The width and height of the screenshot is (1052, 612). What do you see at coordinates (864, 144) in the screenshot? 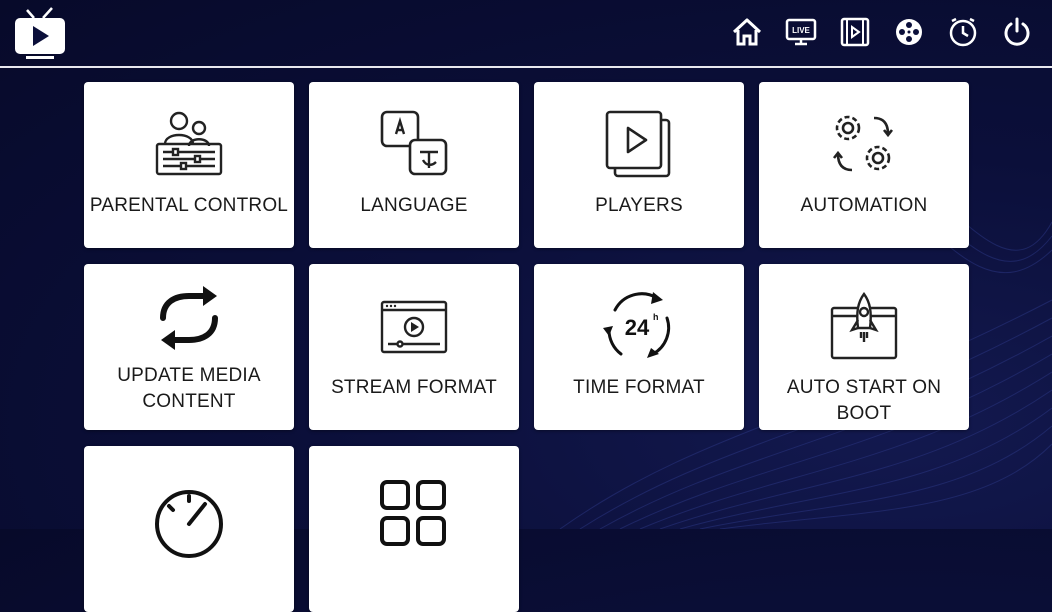
I see `automation-gears-icon` at bounding box center [864, 144].